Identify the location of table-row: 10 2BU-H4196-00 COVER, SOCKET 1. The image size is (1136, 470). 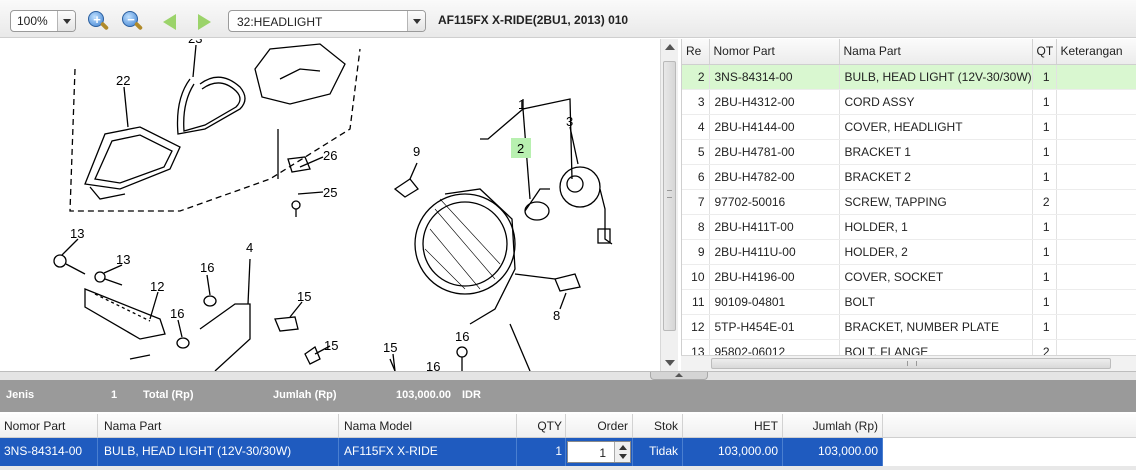
(909, 277).